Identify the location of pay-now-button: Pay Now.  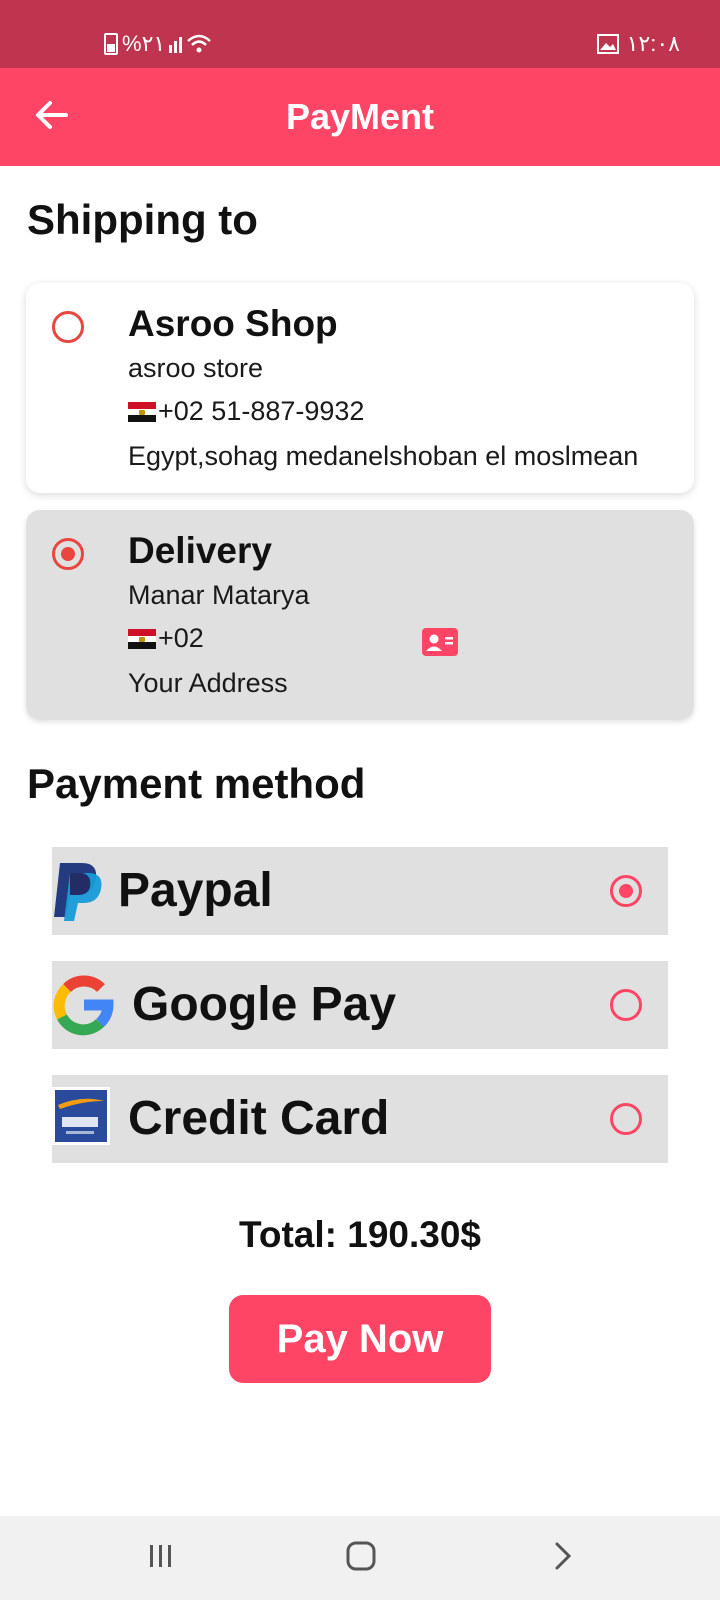
(360, 1339).